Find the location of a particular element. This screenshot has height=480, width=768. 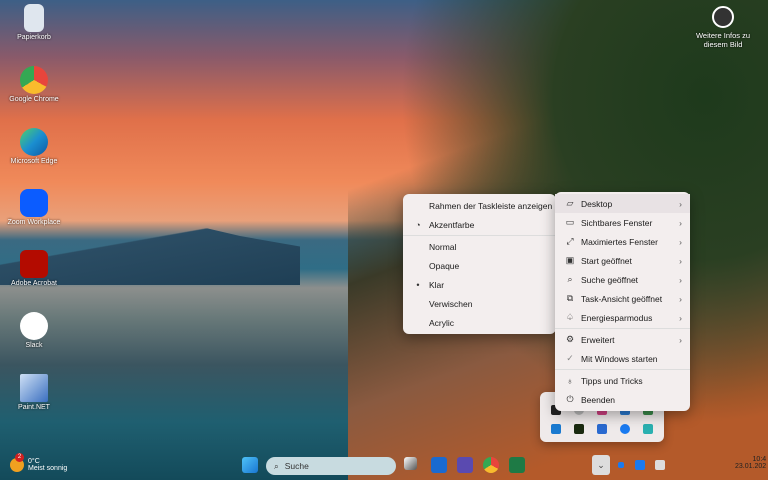

desktop-icon-slack: Slack is located at coordinates (34, 330).